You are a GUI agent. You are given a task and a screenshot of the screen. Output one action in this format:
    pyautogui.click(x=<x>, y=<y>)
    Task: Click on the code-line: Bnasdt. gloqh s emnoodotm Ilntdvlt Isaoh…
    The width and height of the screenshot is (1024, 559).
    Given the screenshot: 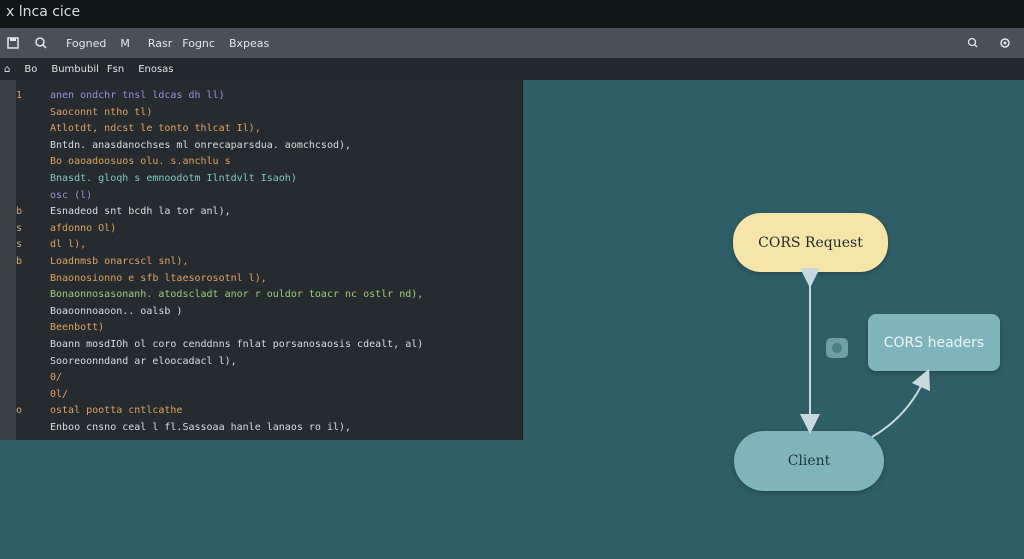 What is the action you would take?
    pyautogui.click(x=269, y=178)
    